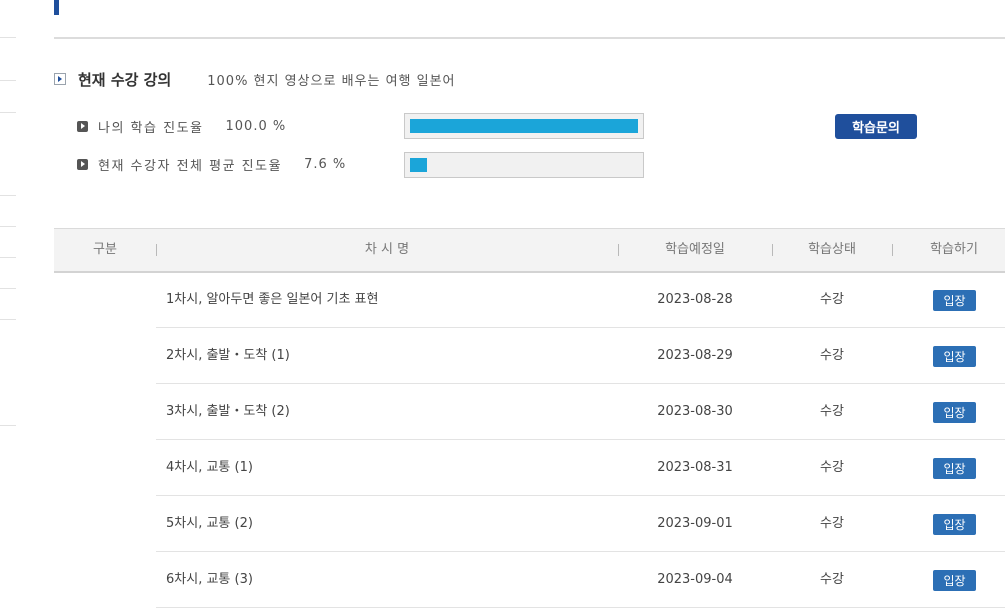  I want to click on table-row: 2차시, 출발・도착 (1) 2023-08-29 수강 입장, so click(529, 356).